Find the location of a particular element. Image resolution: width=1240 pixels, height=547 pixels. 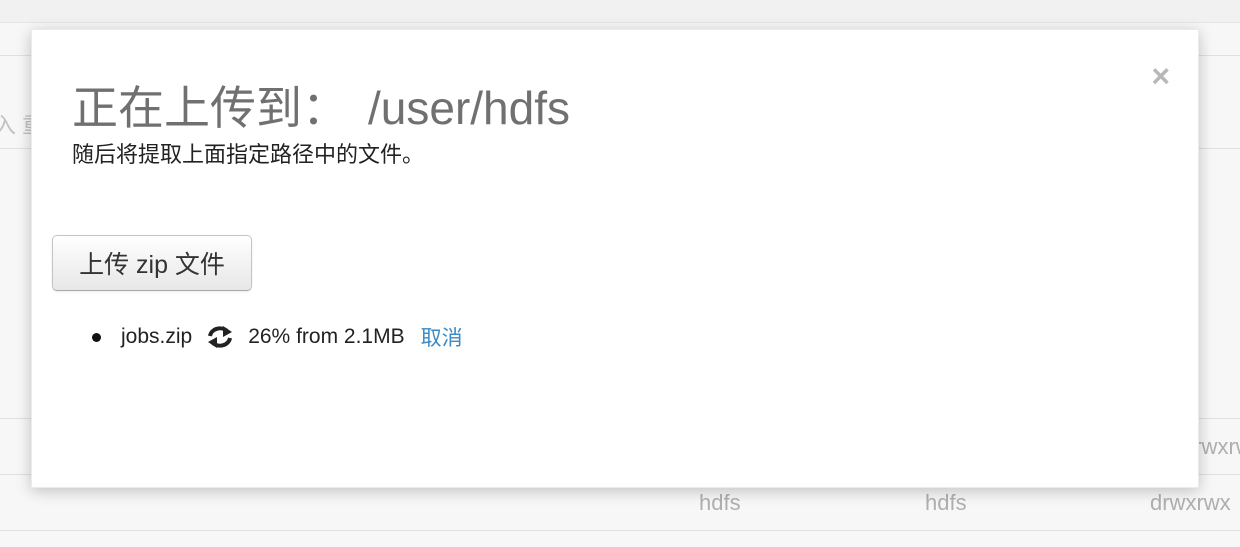

refresh-spinner-icon is located at coordinates (220, 337).